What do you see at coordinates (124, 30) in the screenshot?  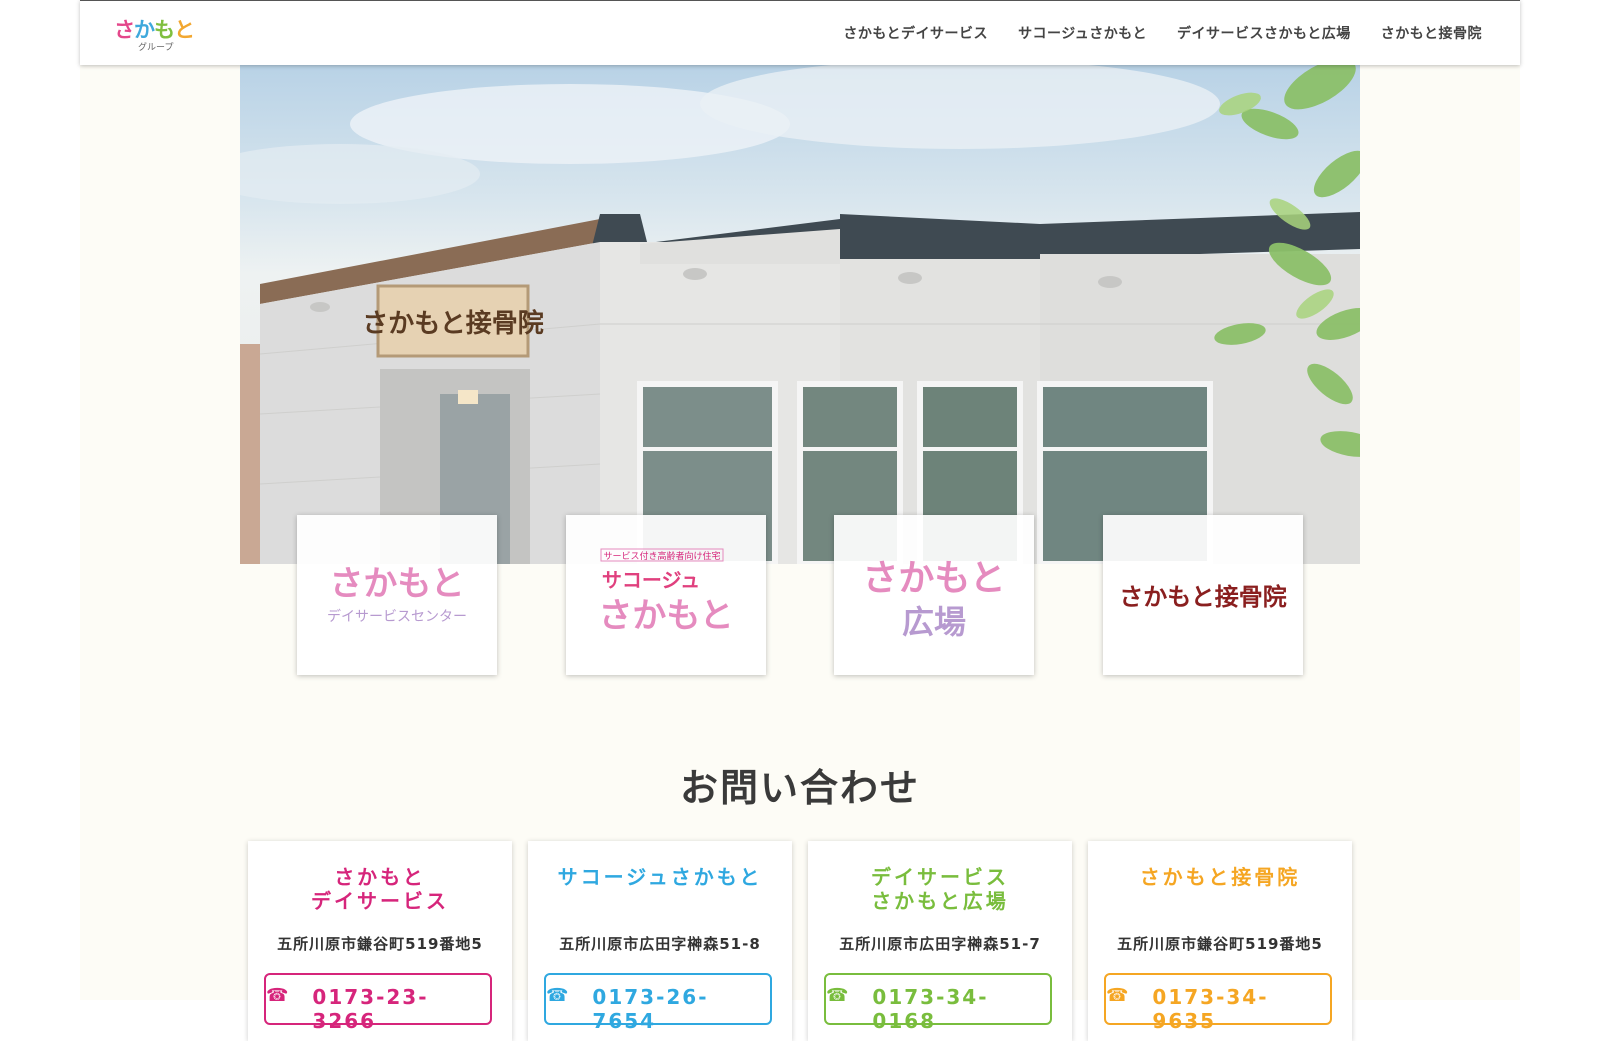 I see `svg-text: さ` at bounding box center [124, 30].